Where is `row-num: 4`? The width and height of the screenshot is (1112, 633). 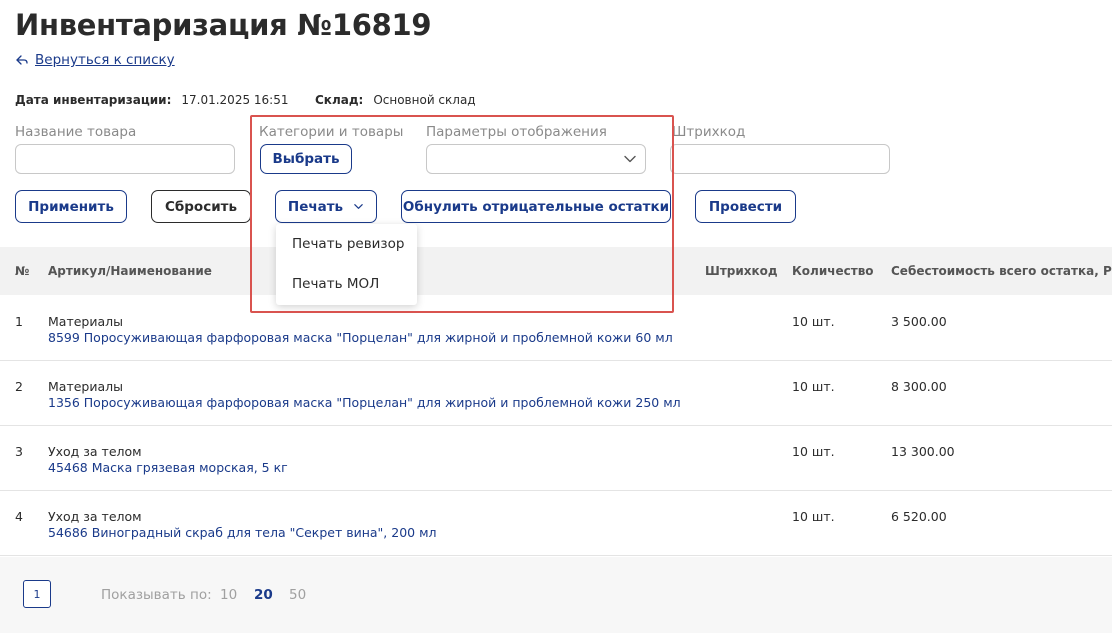 row-num: 4 is located at coordinates (19, 516).